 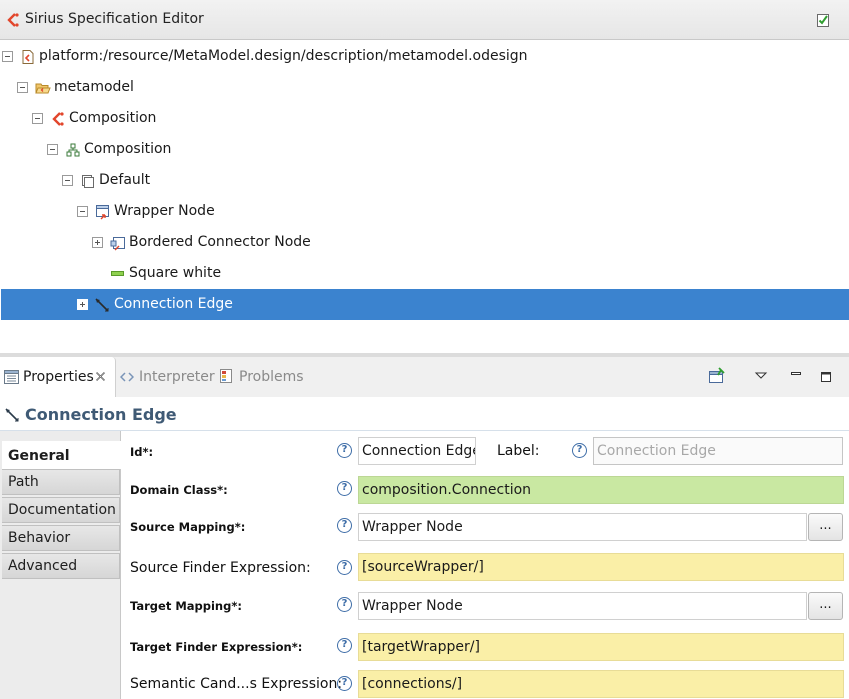 What do you see at coordinates (88, 181) in the screenshot?
I see `layer-icon` at bounding box center [88, 181].